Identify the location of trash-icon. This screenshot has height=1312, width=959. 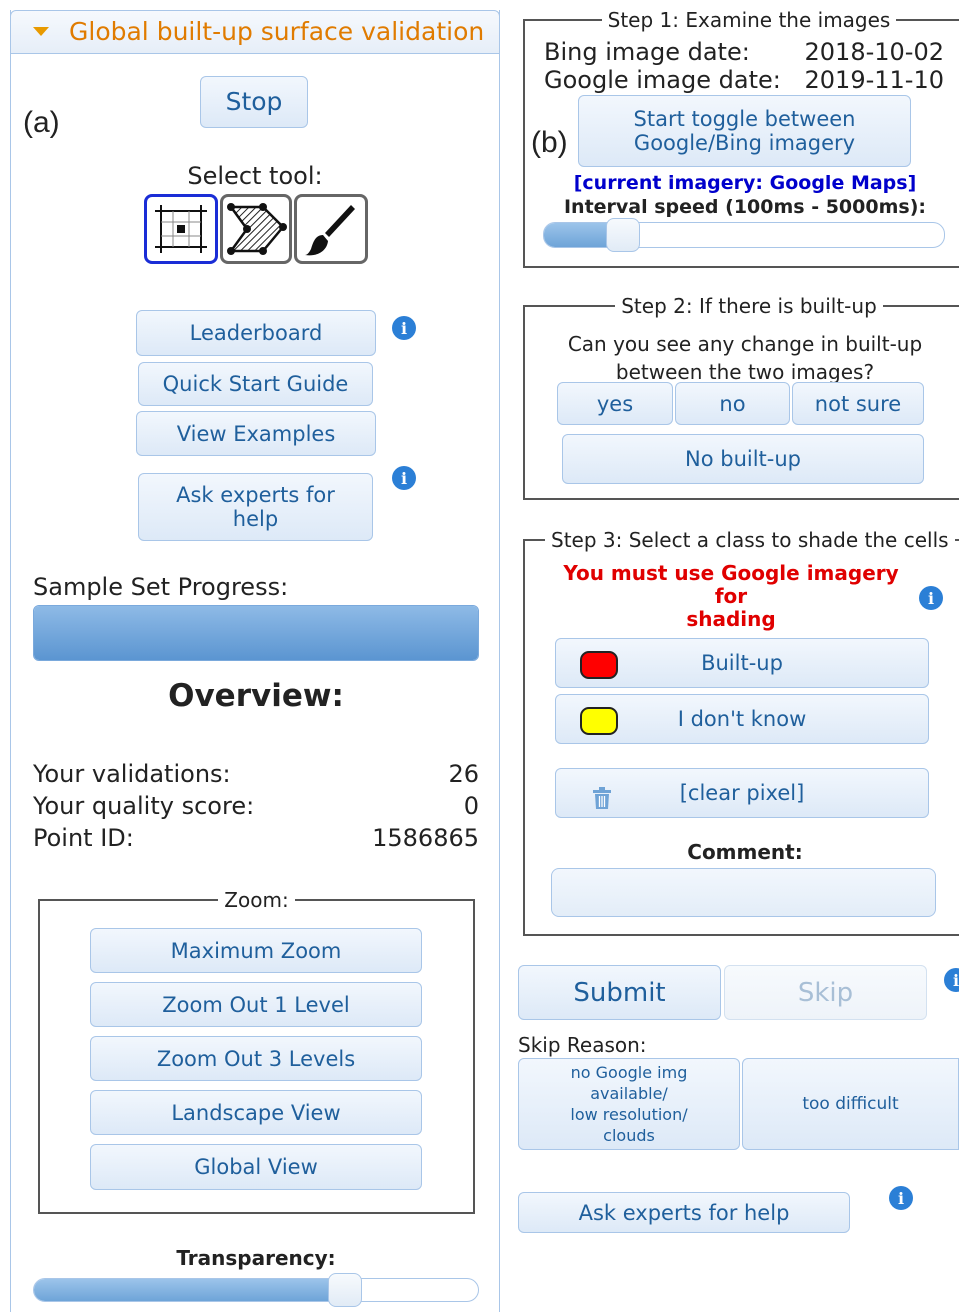
(602, 798).